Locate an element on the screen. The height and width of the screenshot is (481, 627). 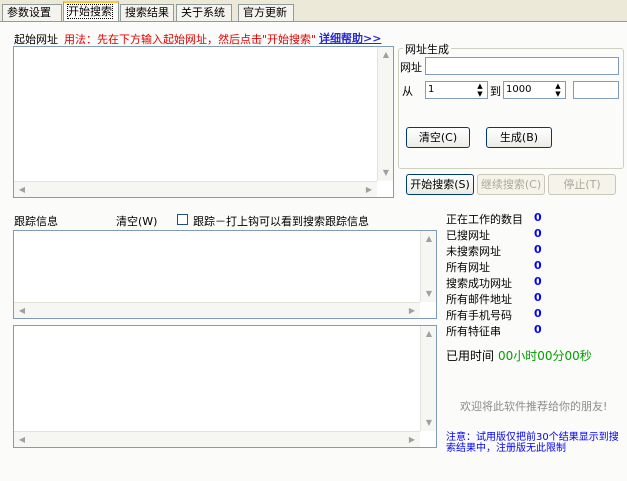
stat-all-urls-label: 所有网址 is located at coordinates (468, 267).